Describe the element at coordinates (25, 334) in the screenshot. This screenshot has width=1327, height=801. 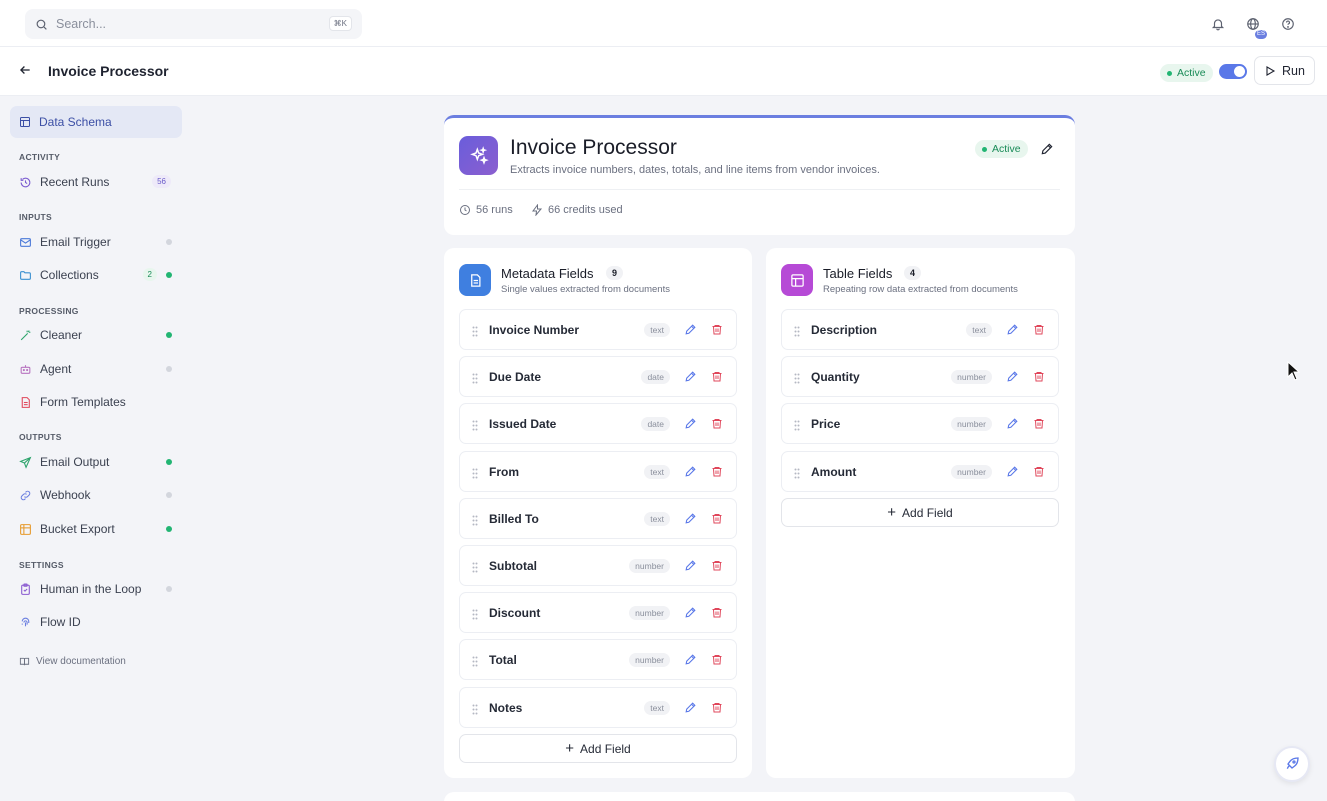
I see `magic-wand-icon` at that location.